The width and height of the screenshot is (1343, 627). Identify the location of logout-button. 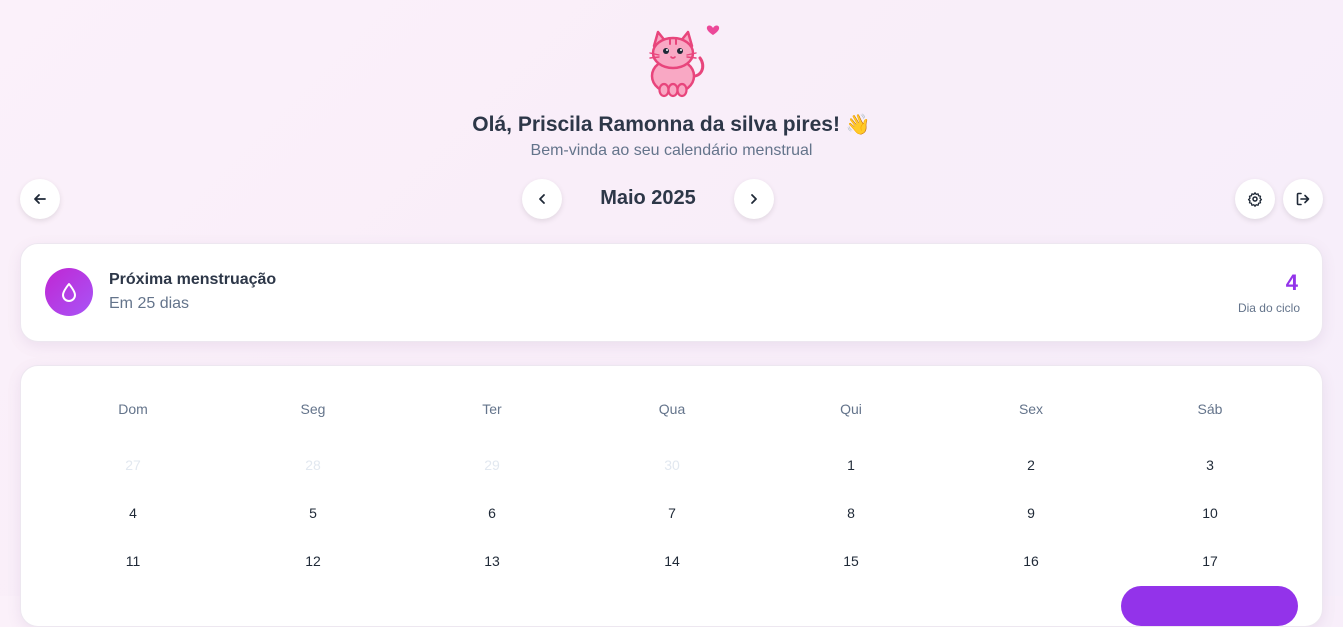
(1303, 199).